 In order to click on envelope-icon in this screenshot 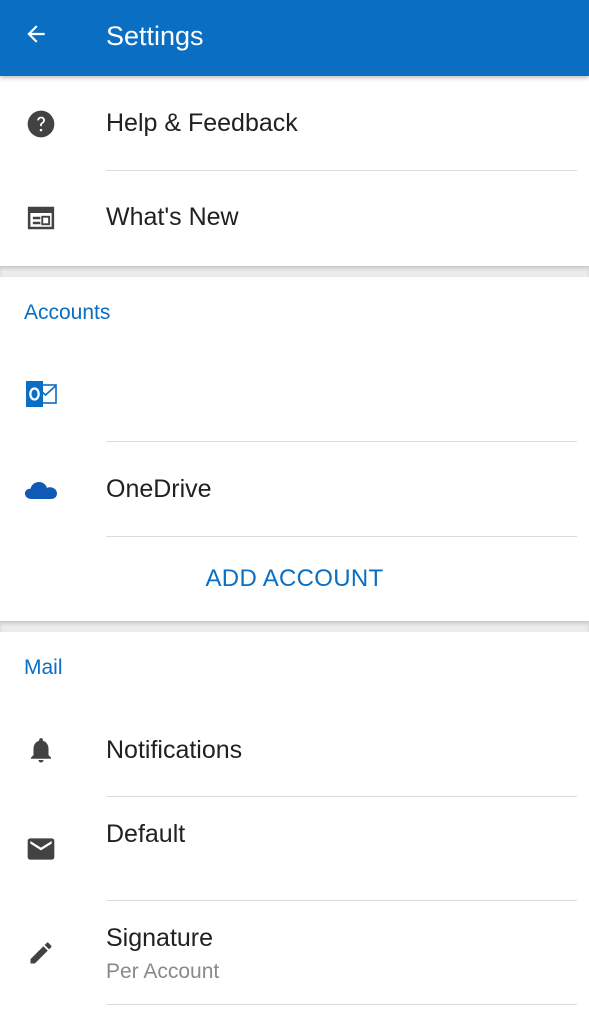, I will do `click(41, 849)`.